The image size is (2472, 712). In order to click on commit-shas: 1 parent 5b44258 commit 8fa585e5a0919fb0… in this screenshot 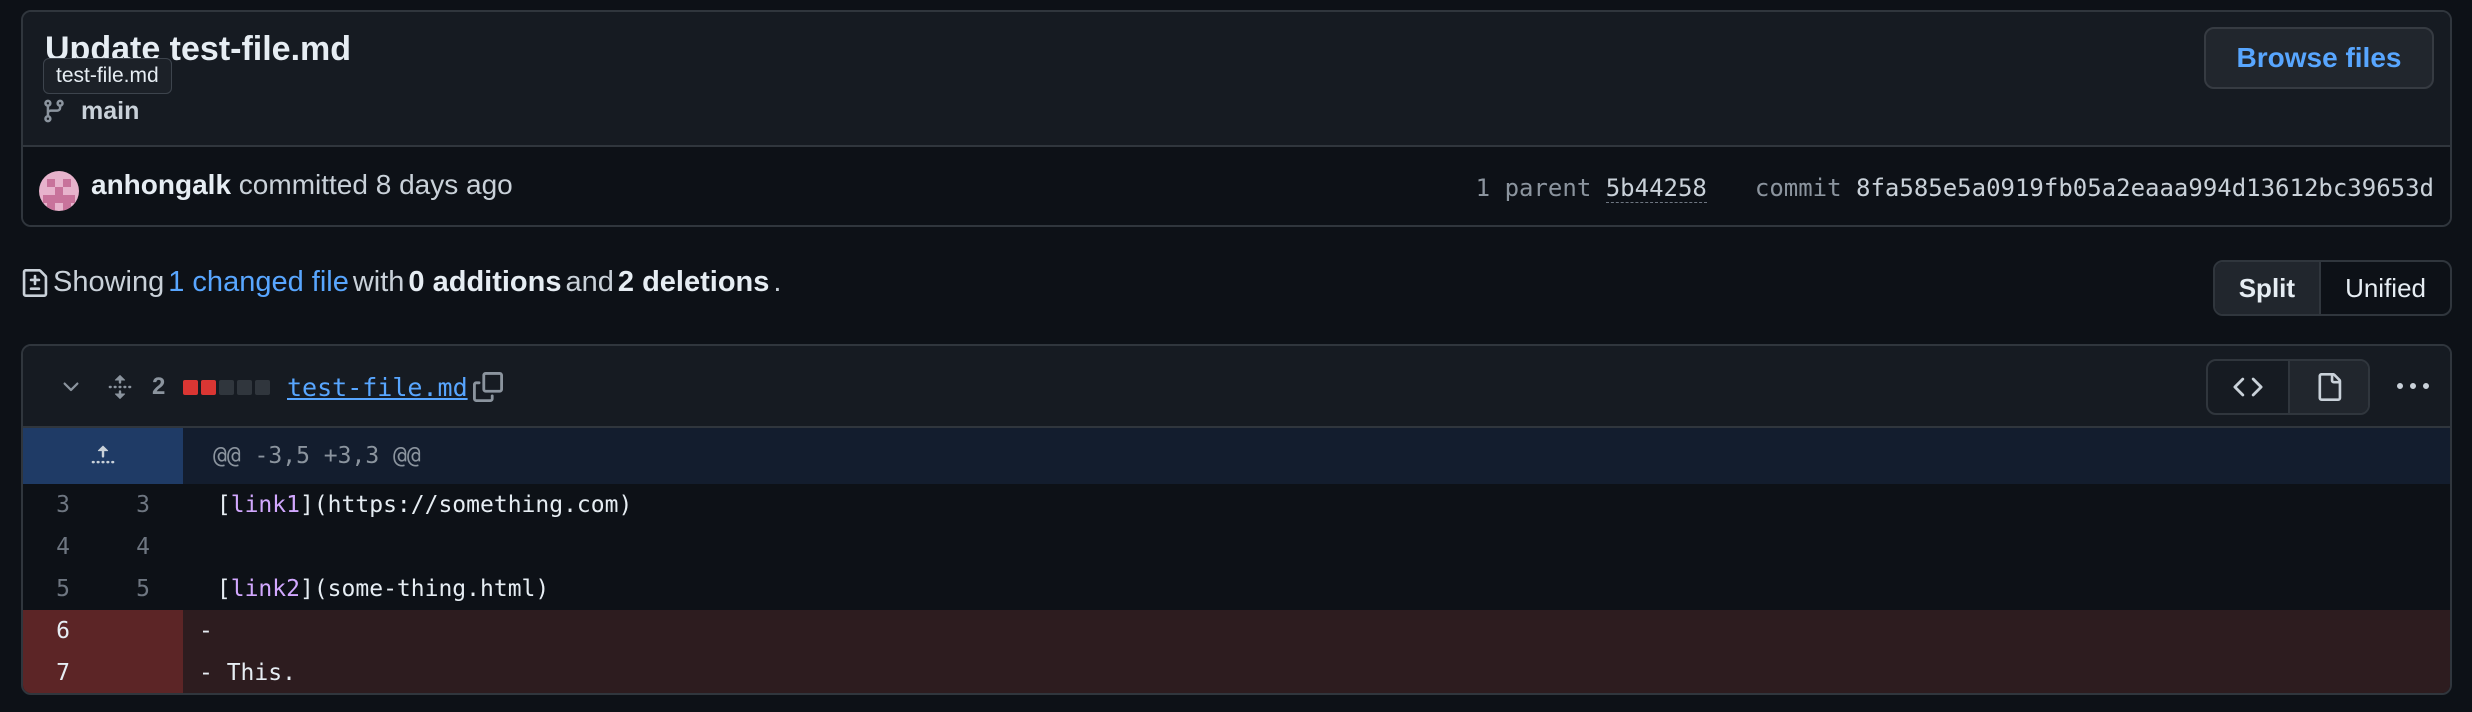, I will do `click(1954, 188)`.